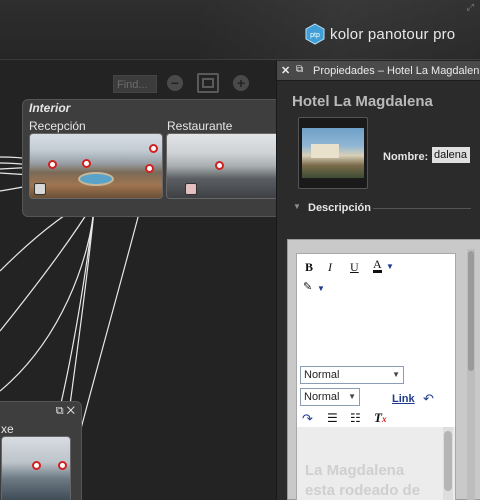  I want to click on panel-titlebar: ✕ ⧉ Propiedades – Hotel La Magdalena, so click(378, 71).